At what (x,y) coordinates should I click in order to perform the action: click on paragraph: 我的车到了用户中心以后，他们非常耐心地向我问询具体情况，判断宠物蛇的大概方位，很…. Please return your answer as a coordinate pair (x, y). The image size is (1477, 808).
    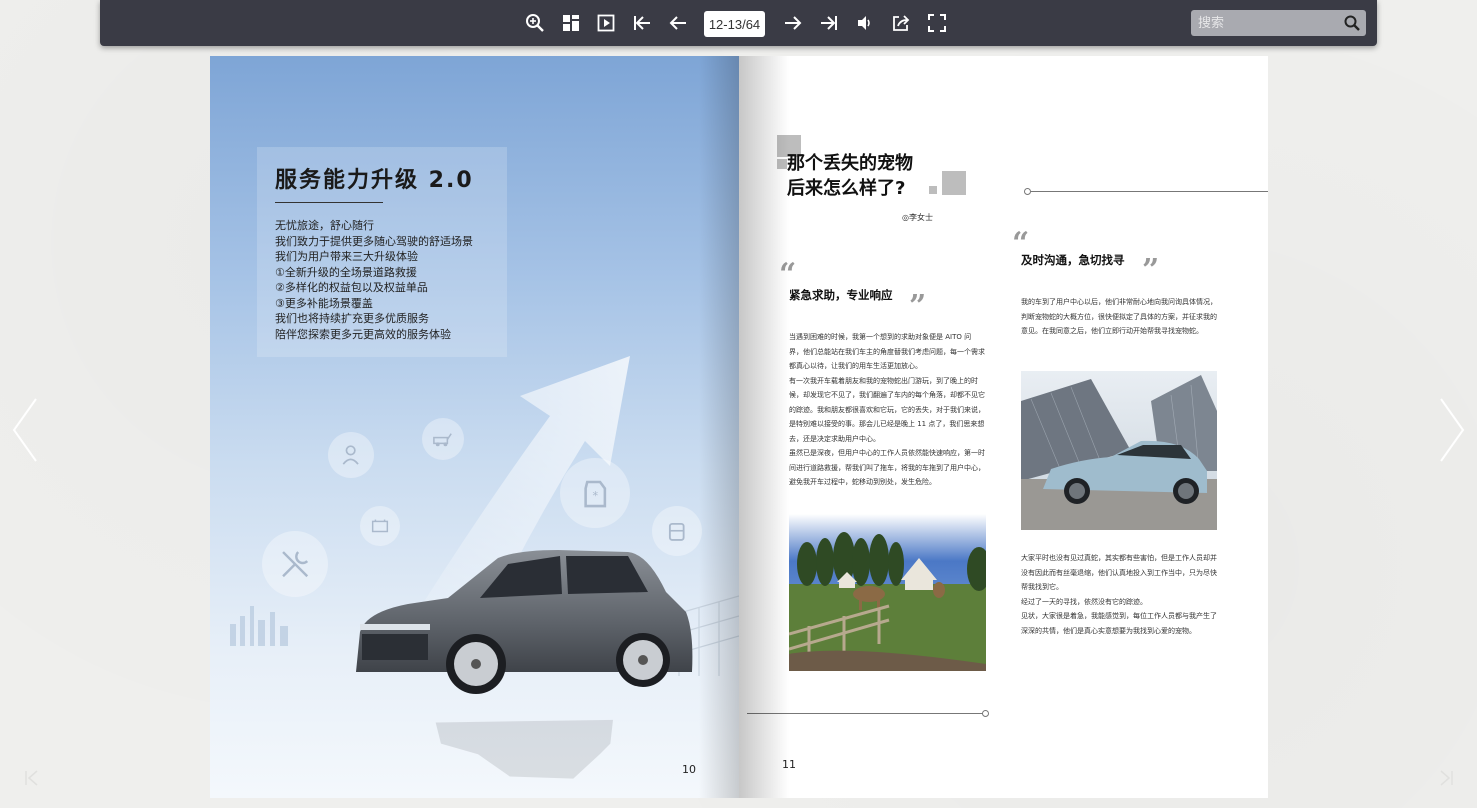
    Looking at the image, I should click on (1119, 316).